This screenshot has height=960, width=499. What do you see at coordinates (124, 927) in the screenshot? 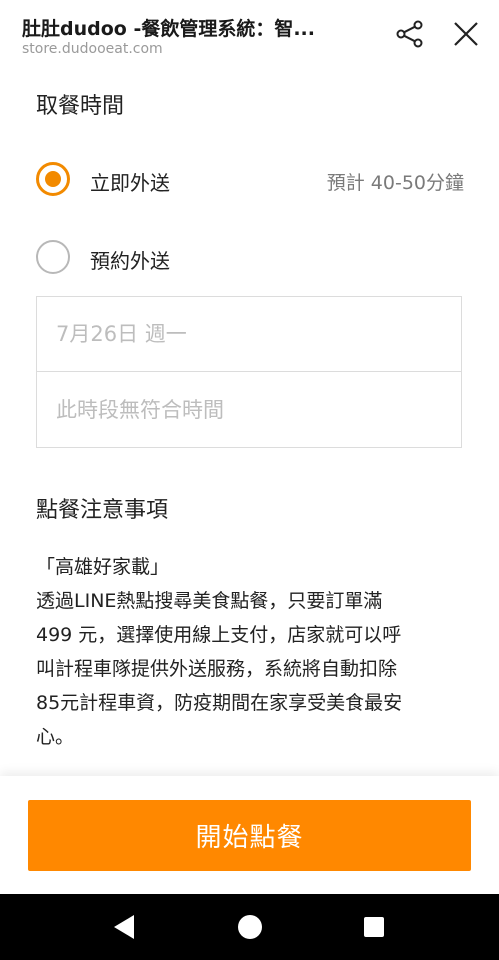
I see `back-icon` at bounding box center [124, 927].